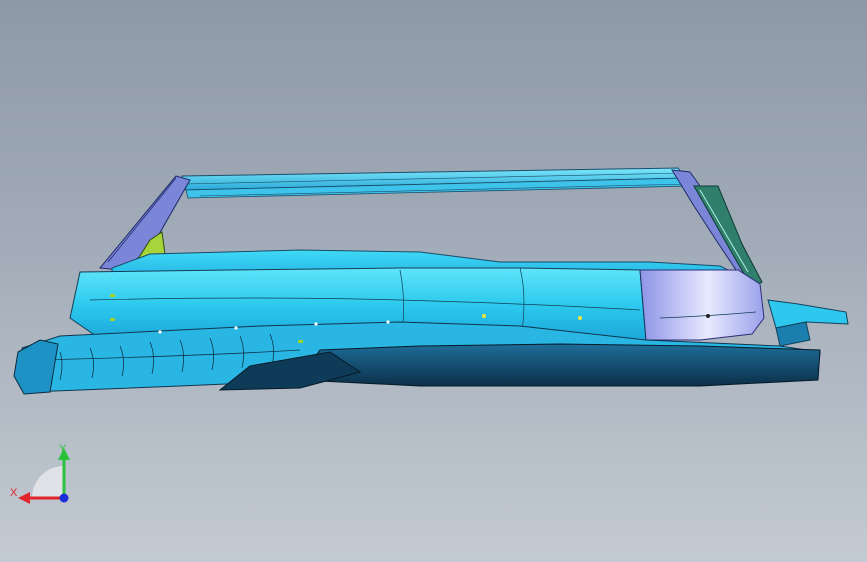 The image size is (867, 562). I want to click on axis-triad: Y X, so click(40, 473).